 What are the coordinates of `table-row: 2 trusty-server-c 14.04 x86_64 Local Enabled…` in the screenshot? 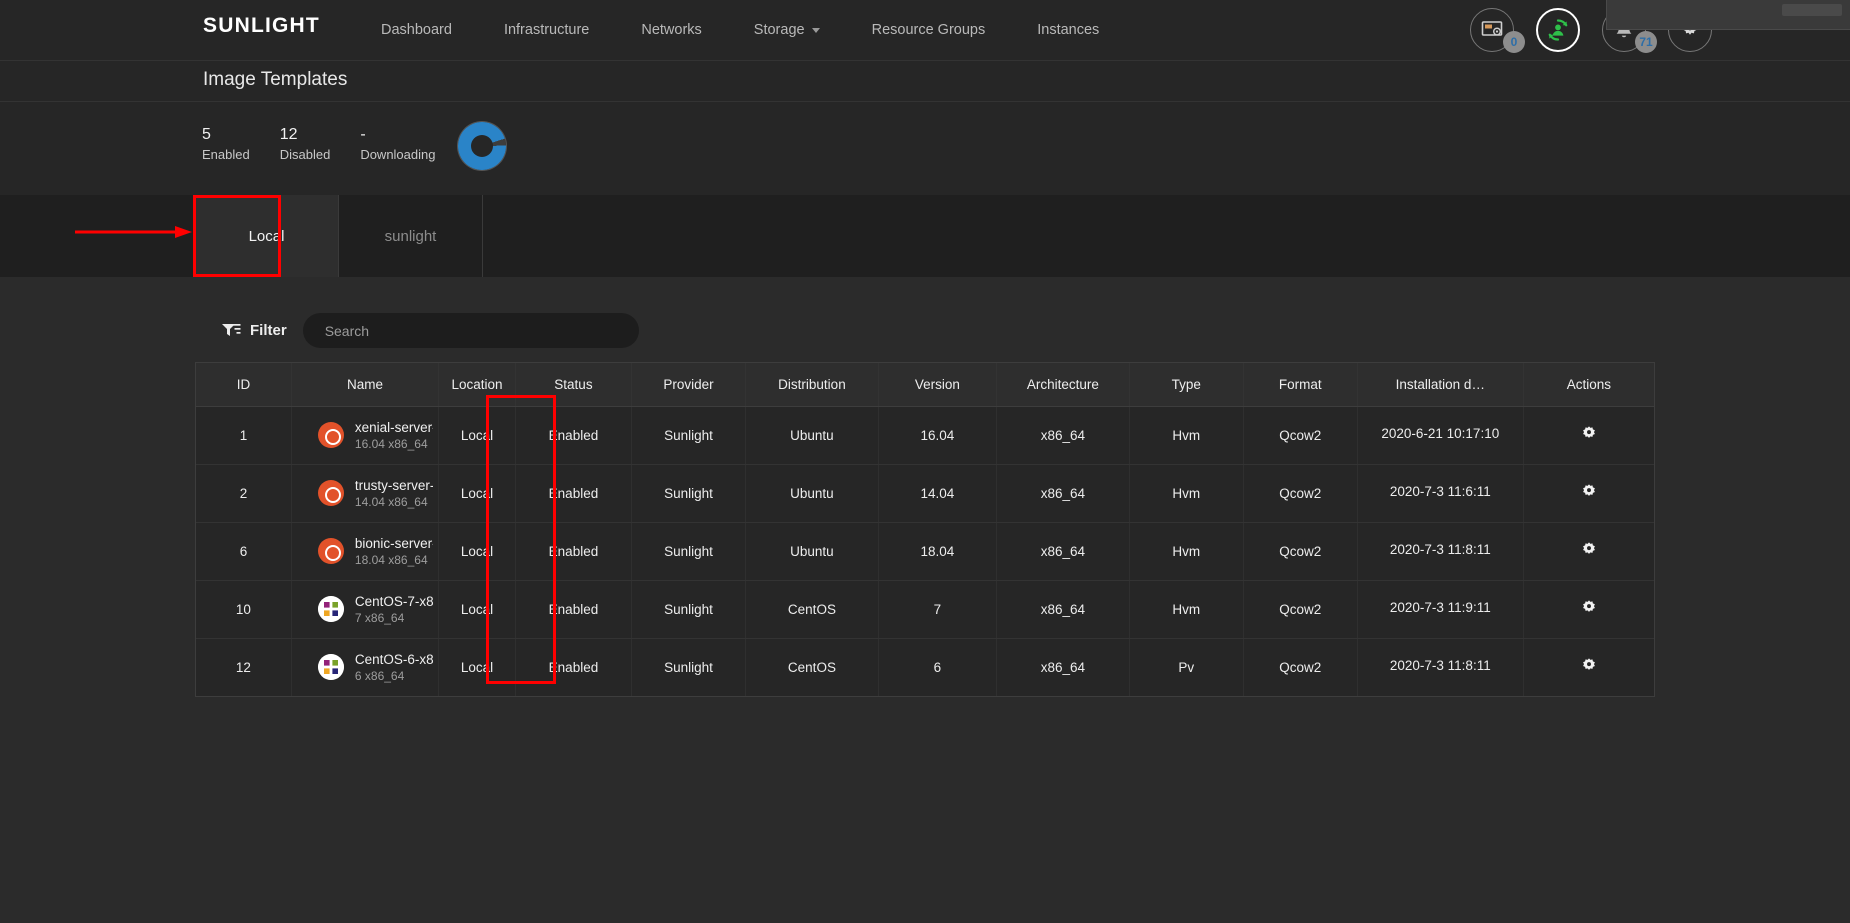 It's located at (925, 493).